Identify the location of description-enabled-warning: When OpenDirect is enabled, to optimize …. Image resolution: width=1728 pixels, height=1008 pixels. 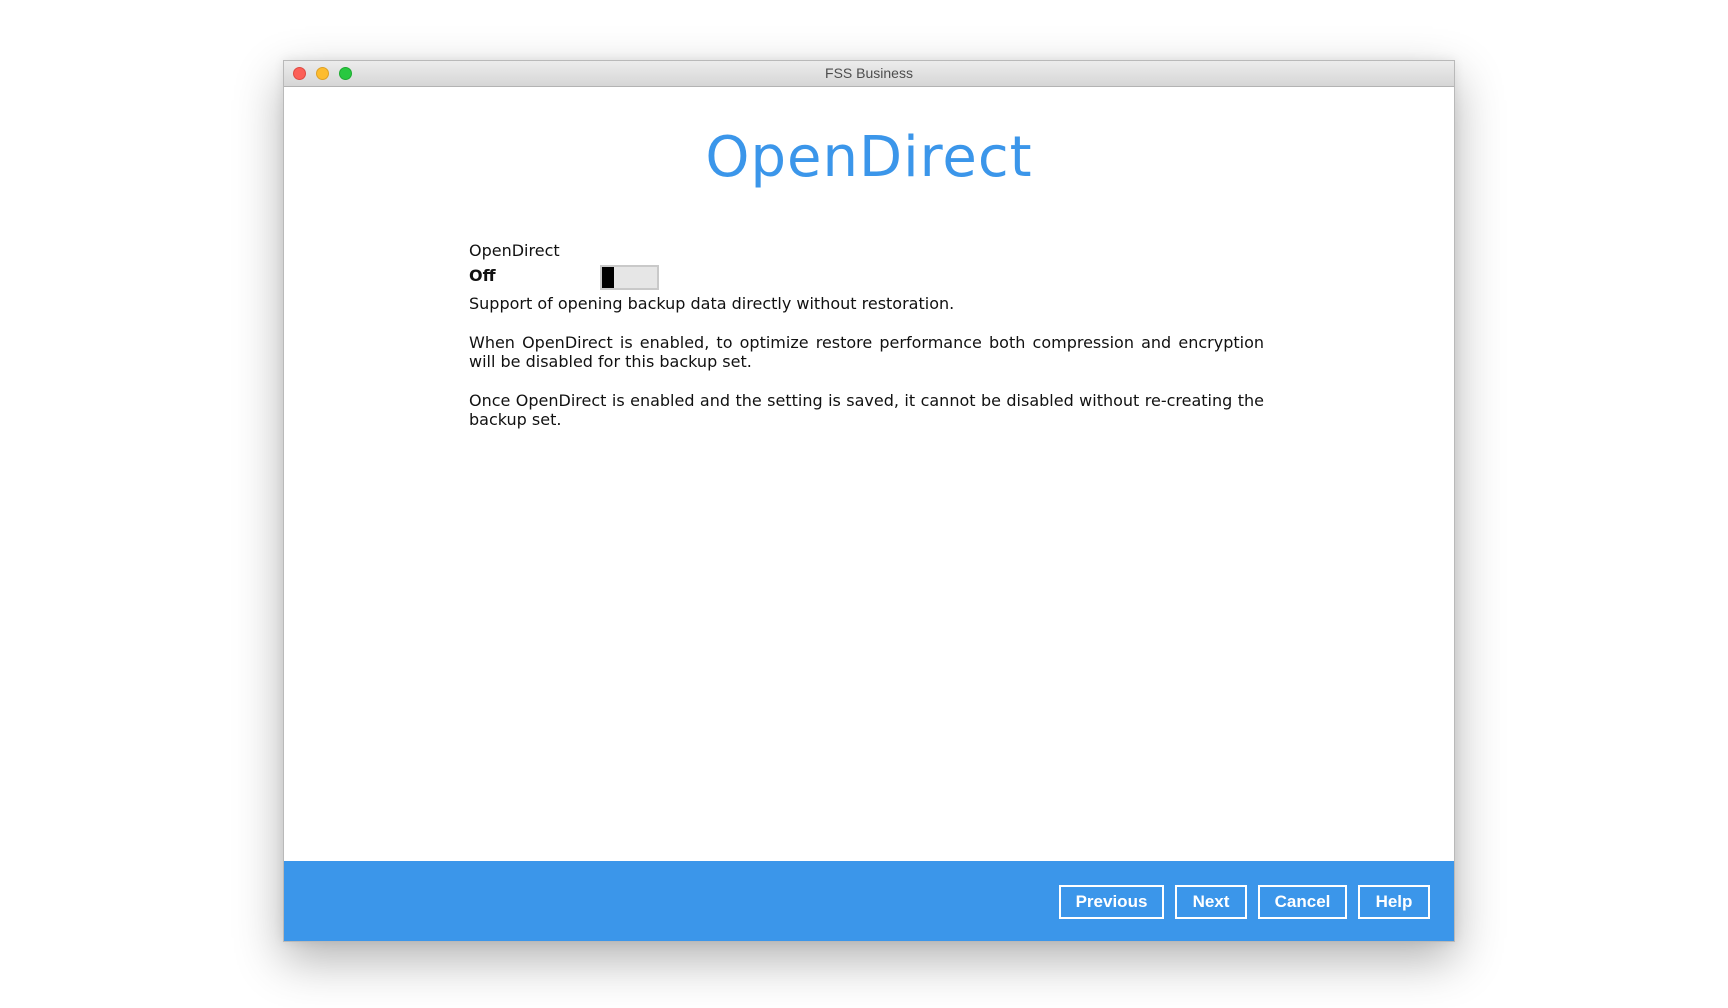
(866, 352).